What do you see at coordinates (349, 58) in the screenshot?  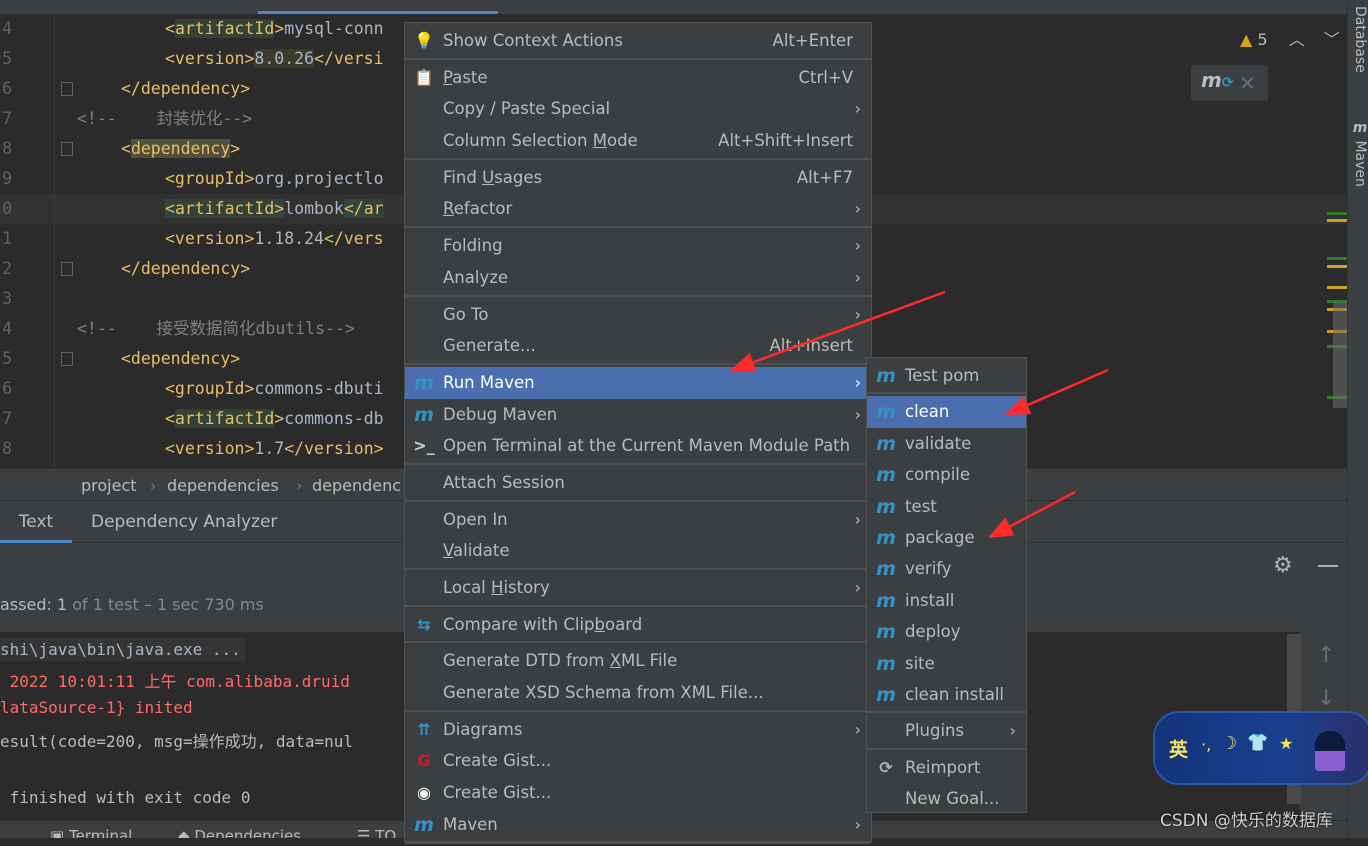 I see `code-token: </versi` at bounding box center [349, 58].